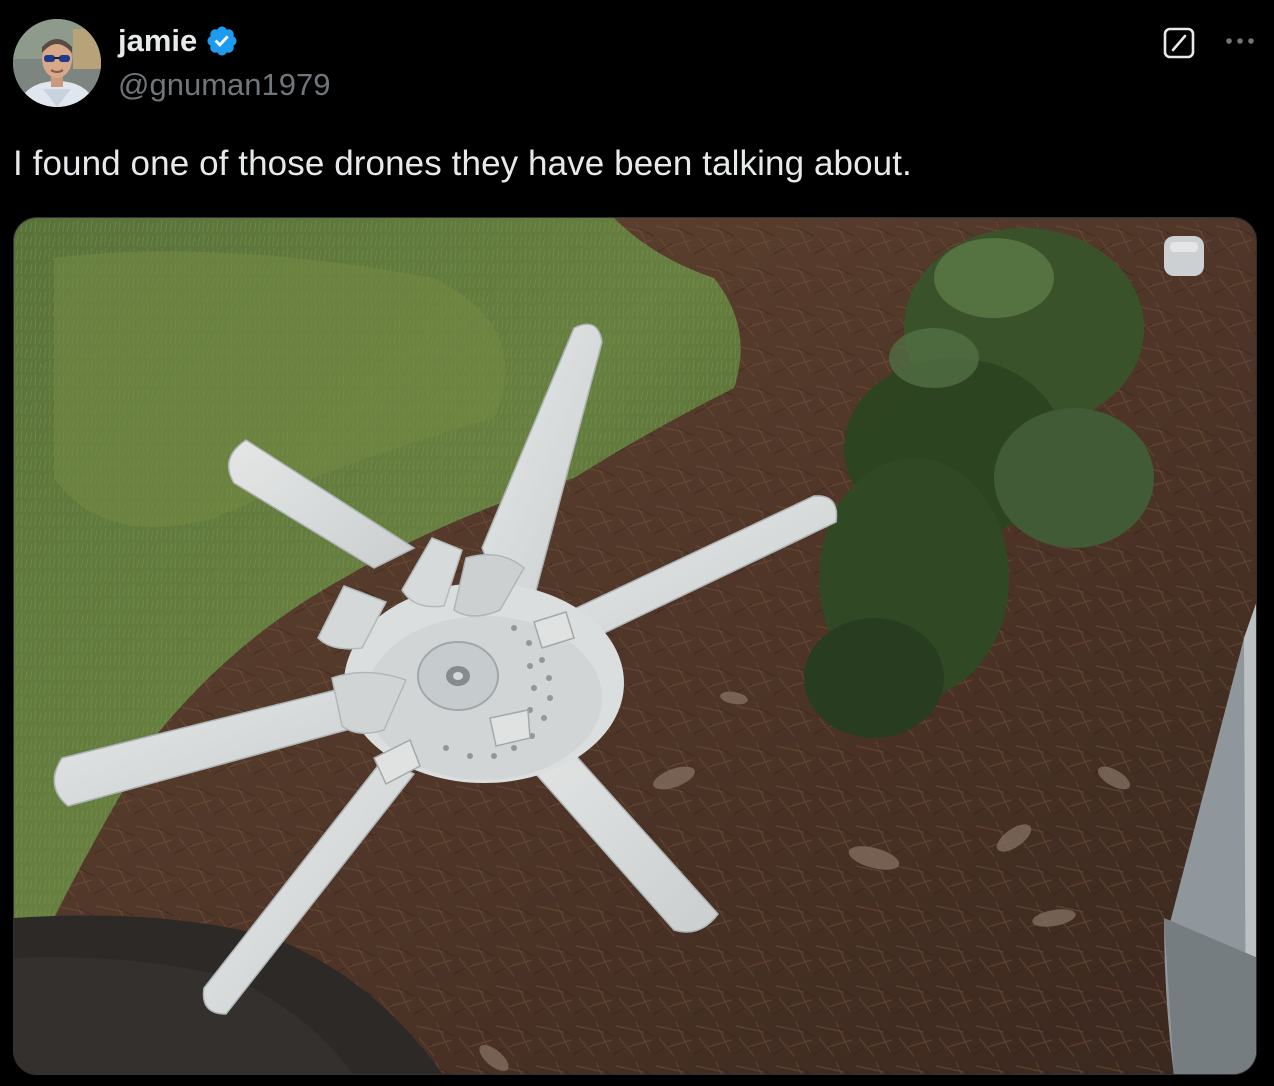 The width and height of the screenshot is (1274, 1086). I want to click on more-horizontal-icon, so click(1240, 41).